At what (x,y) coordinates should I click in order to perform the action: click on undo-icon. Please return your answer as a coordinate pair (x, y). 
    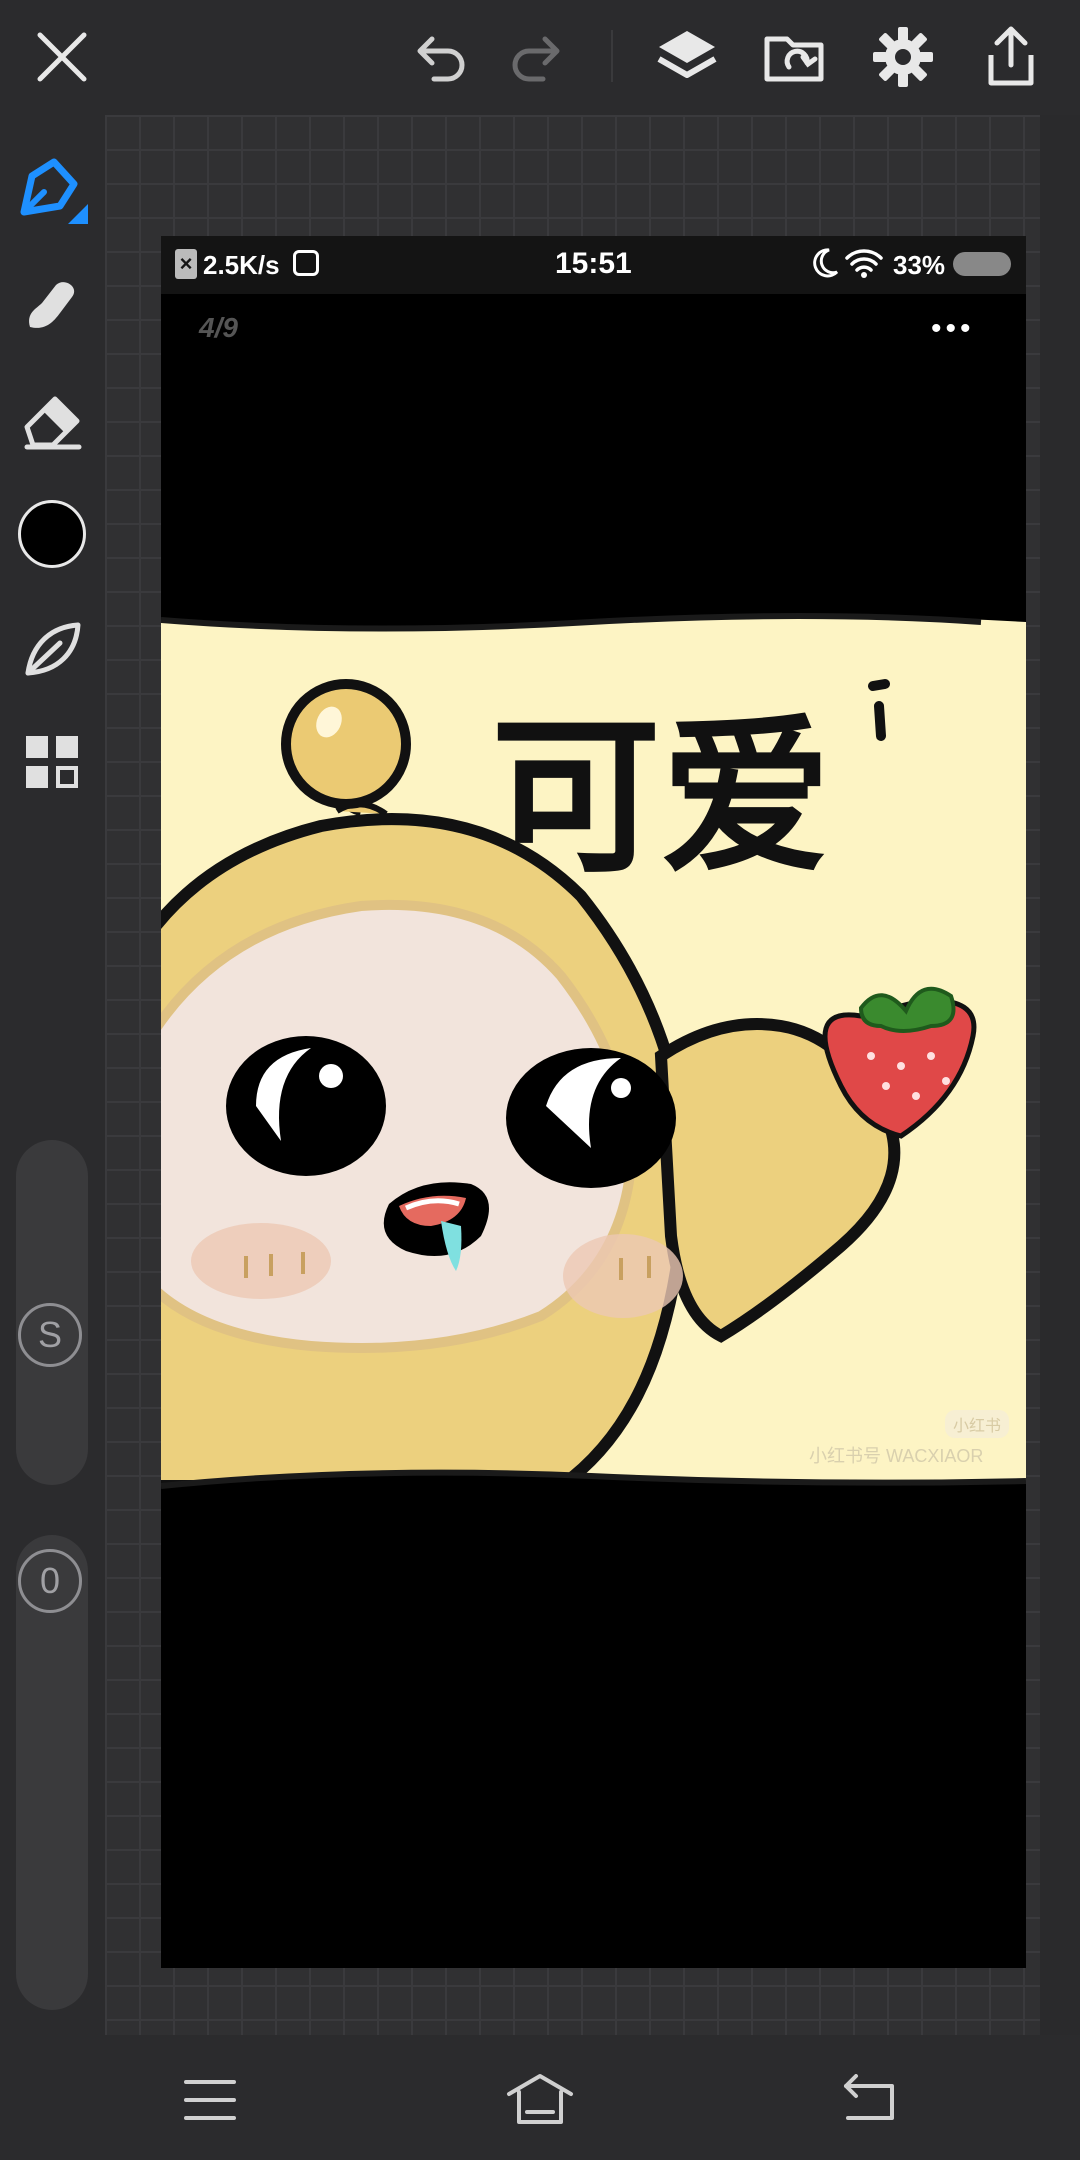
    Looking at the image, I should click on (440, 57).